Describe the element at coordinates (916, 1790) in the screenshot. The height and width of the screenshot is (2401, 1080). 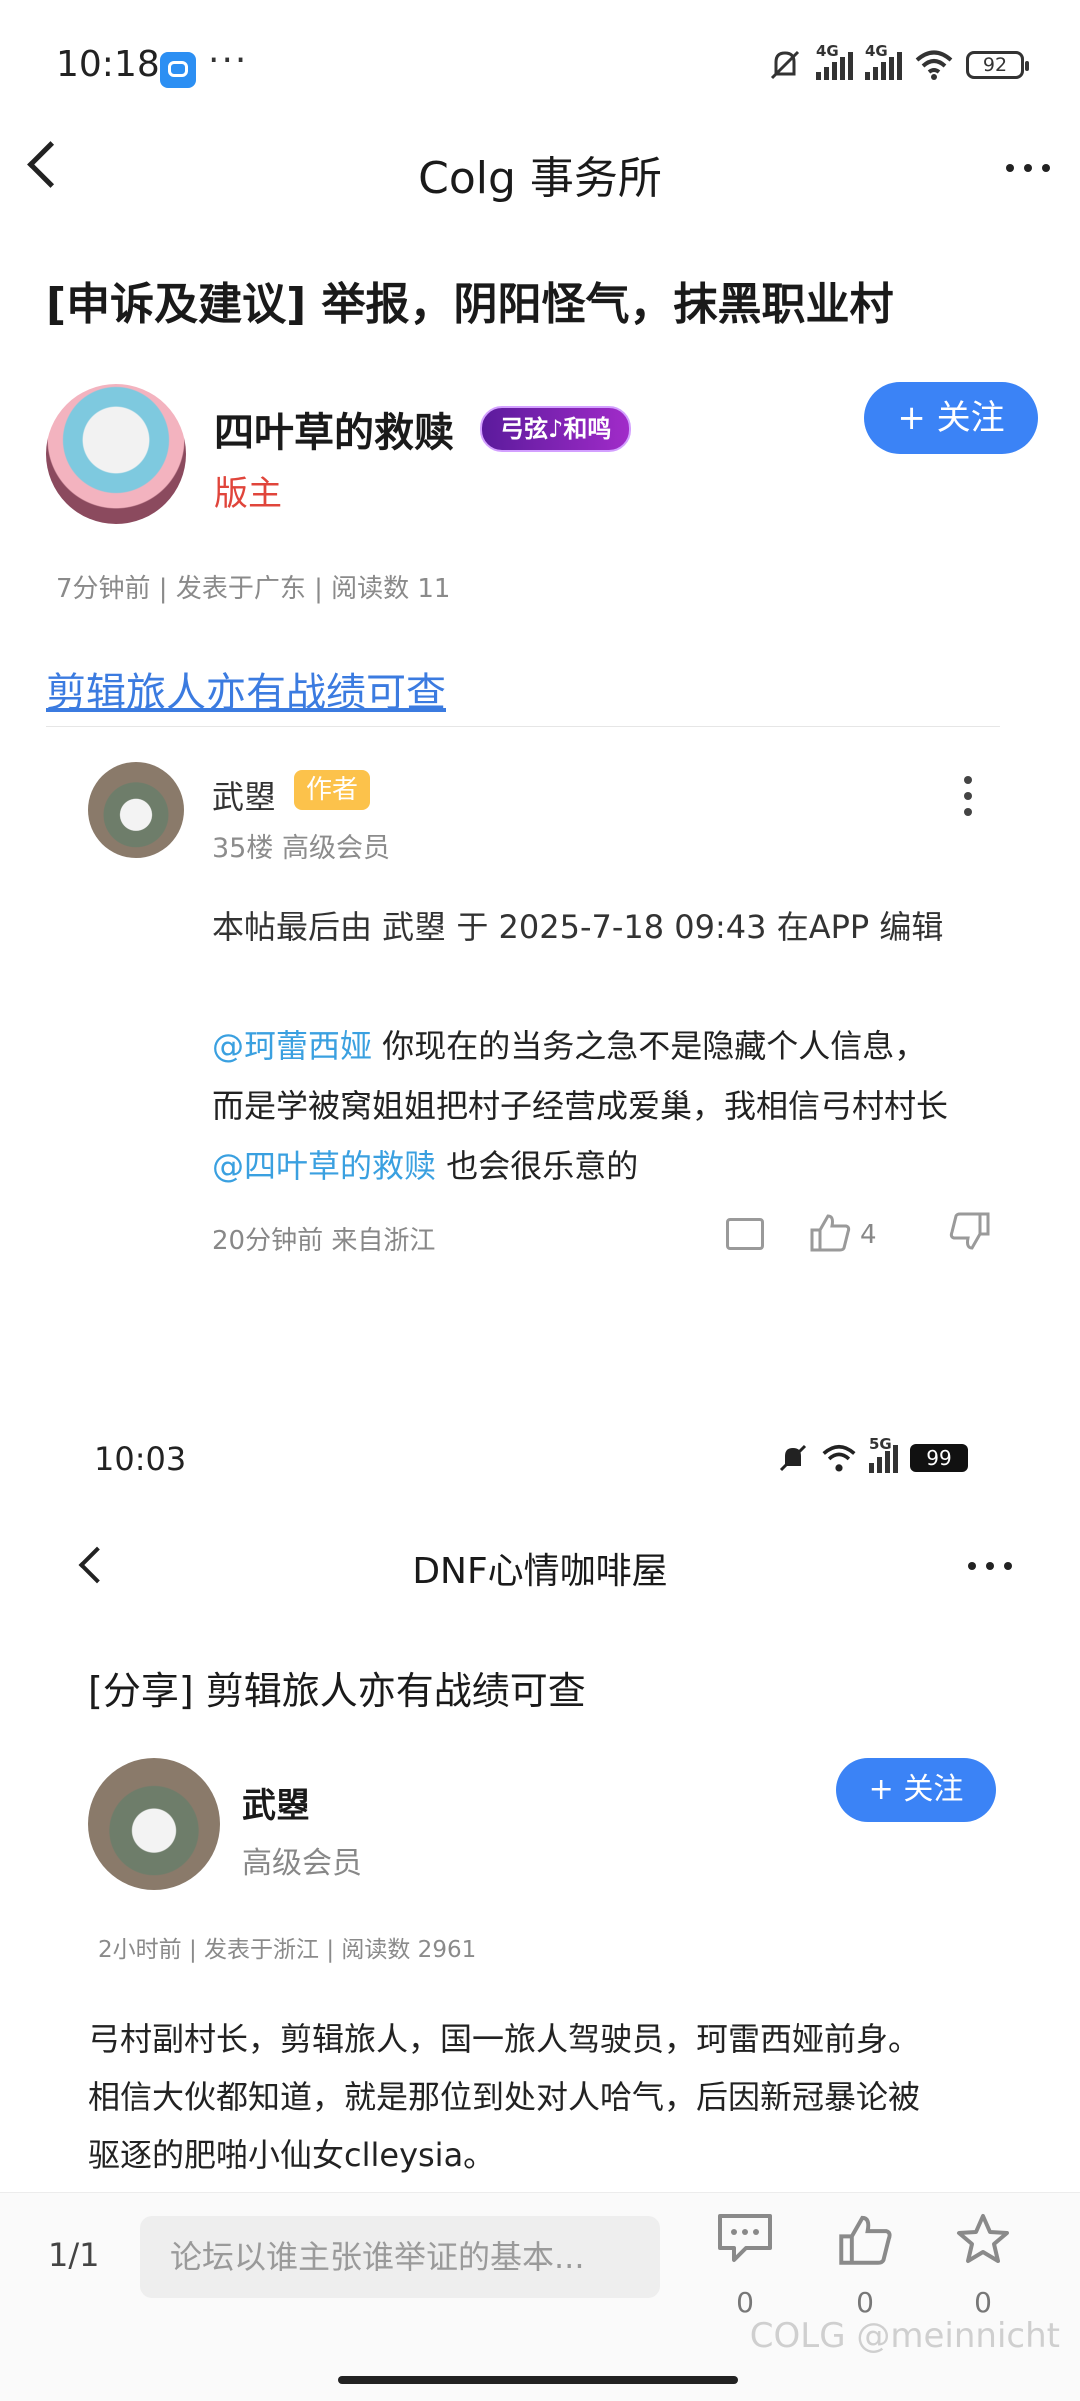
I see `embedded-follow-button: + 关注` at that location.